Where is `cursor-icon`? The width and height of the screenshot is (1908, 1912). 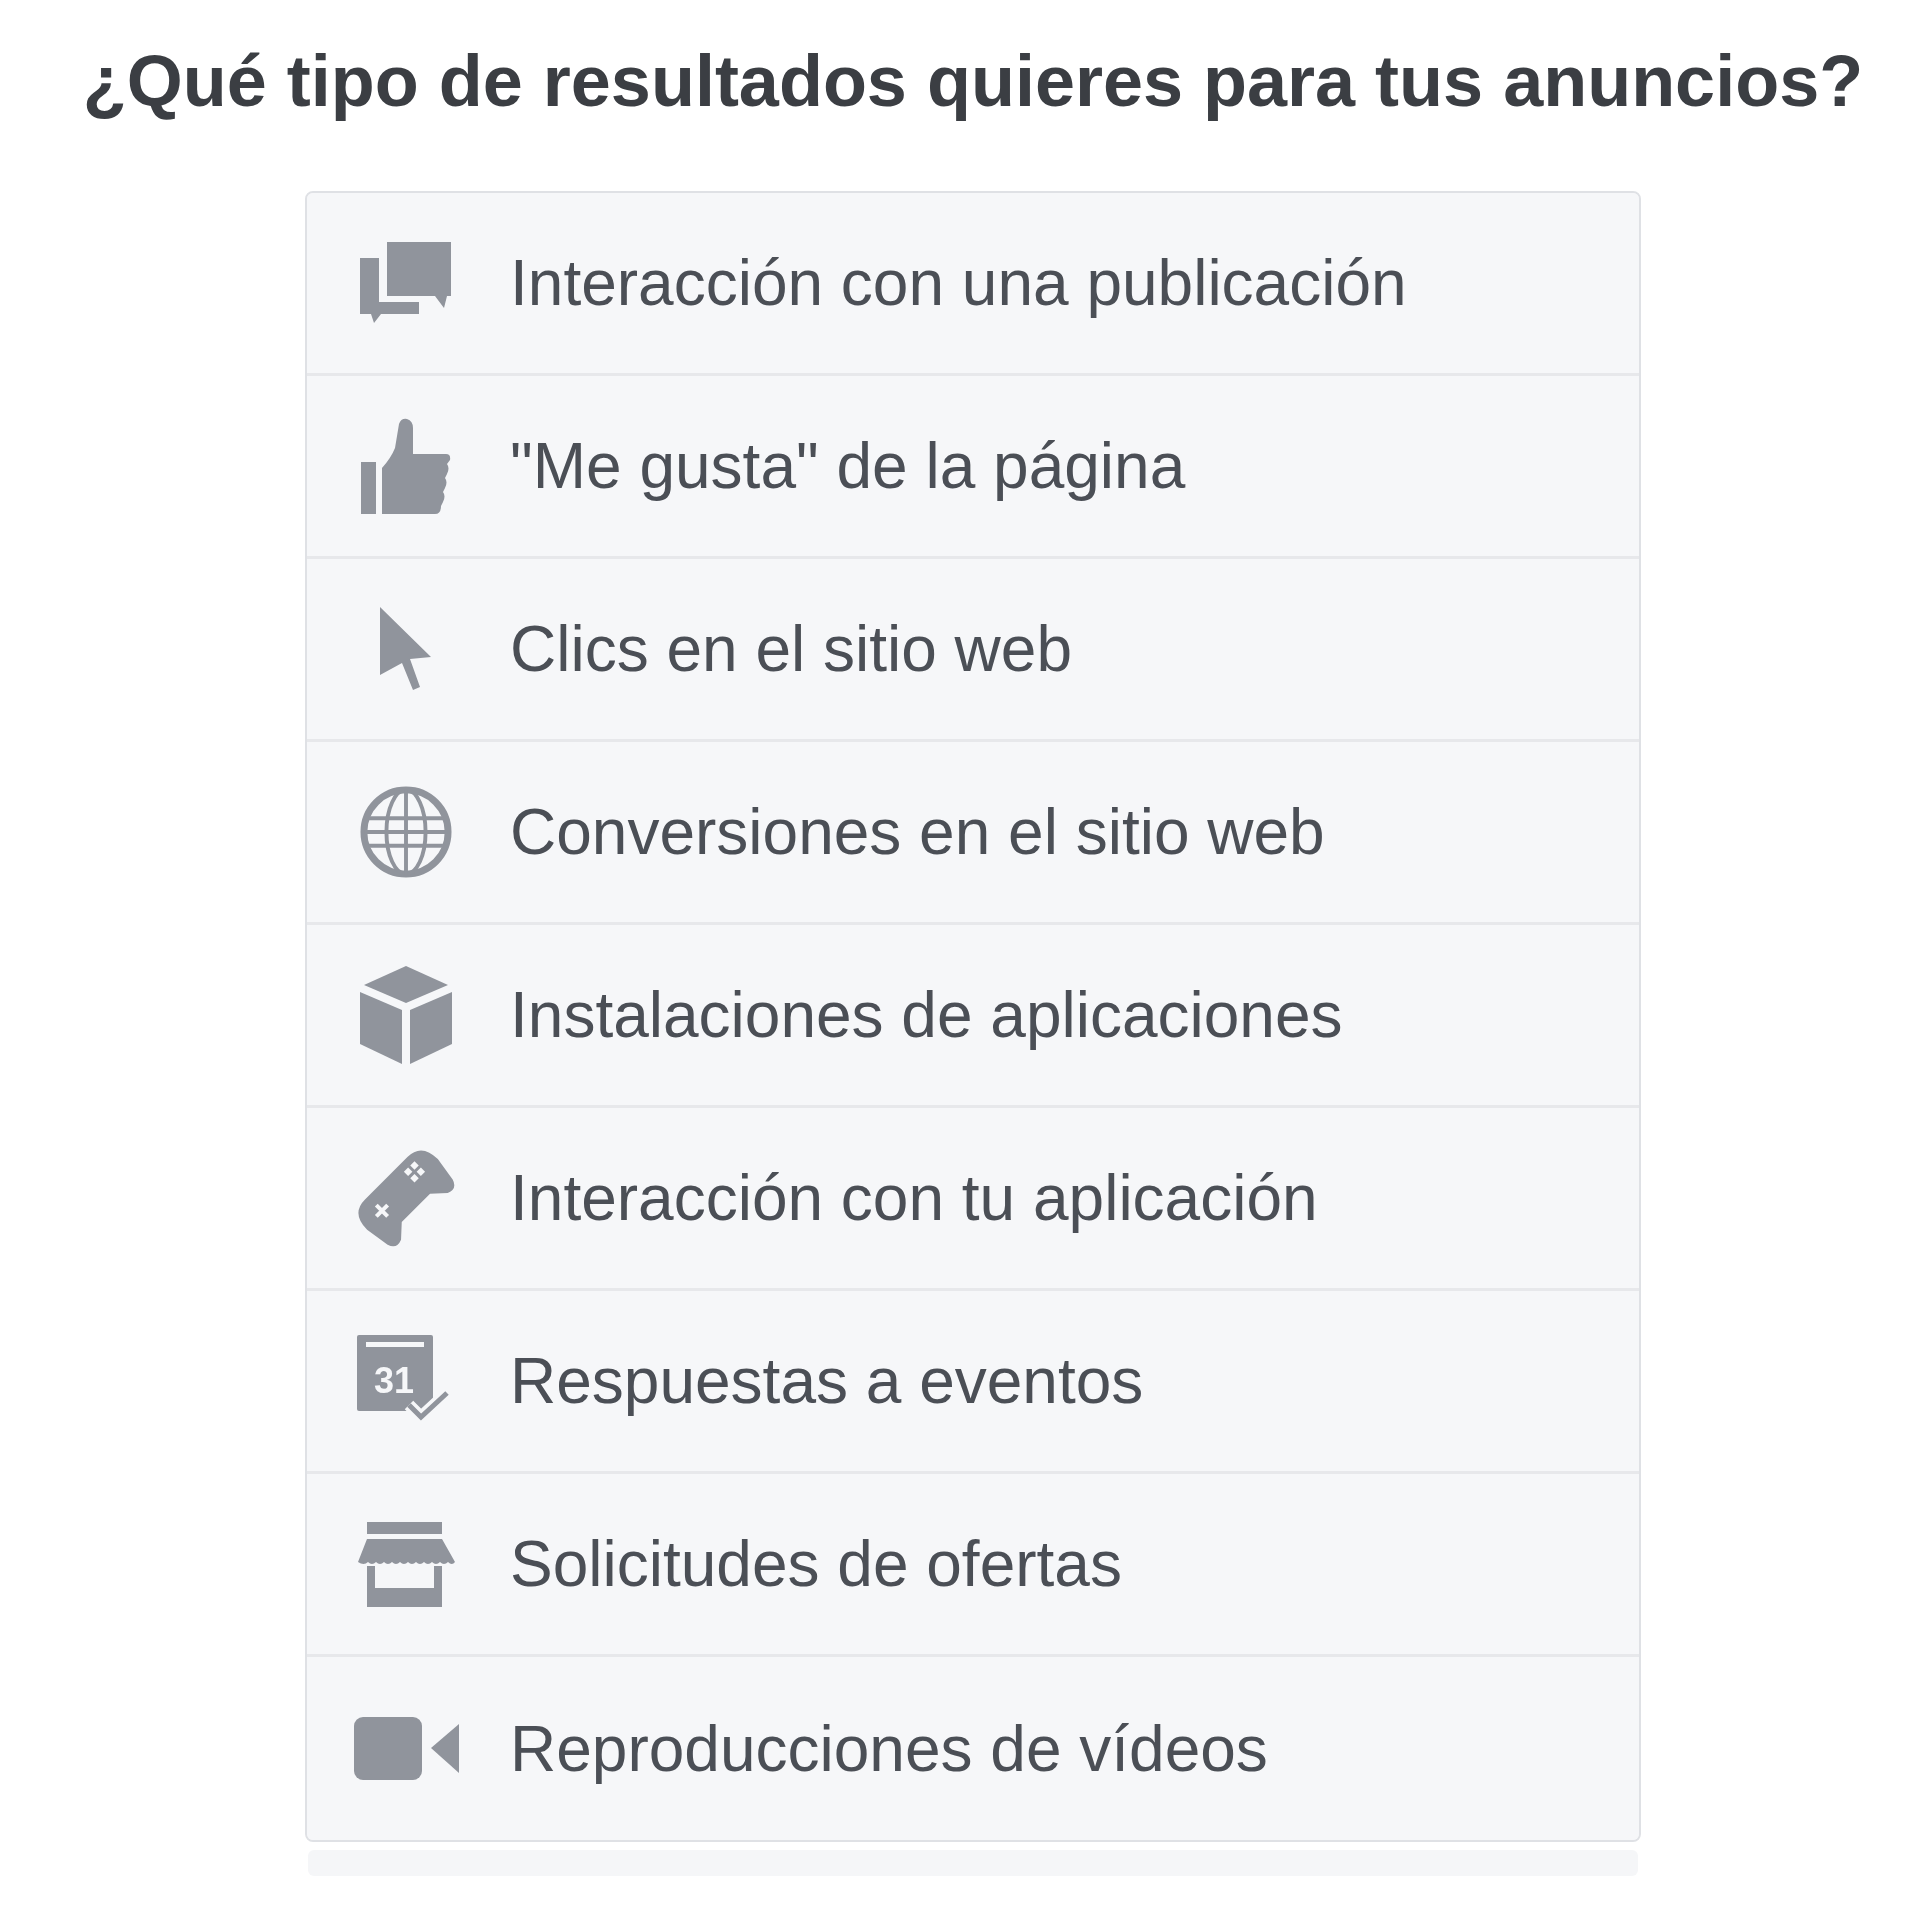
cursor-icon is located at coordinates (406, 649).